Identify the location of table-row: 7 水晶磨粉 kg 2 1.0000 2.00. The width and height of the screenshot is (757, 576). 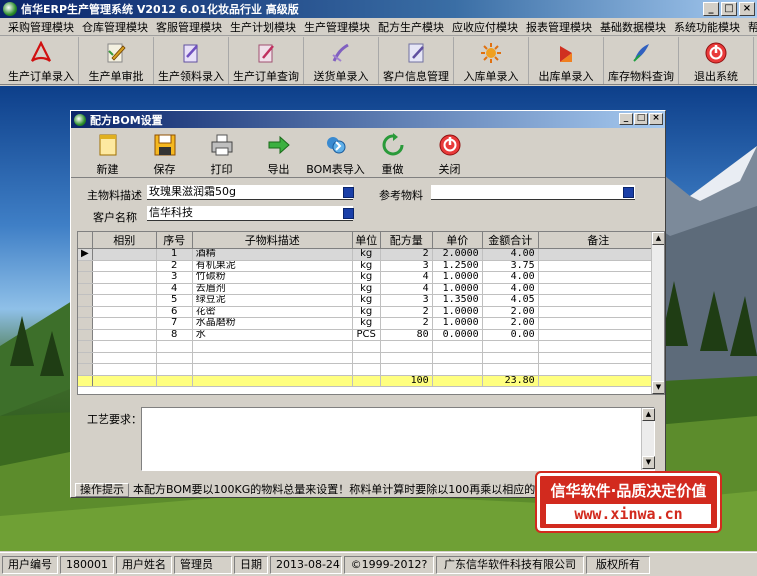
(368, 323).